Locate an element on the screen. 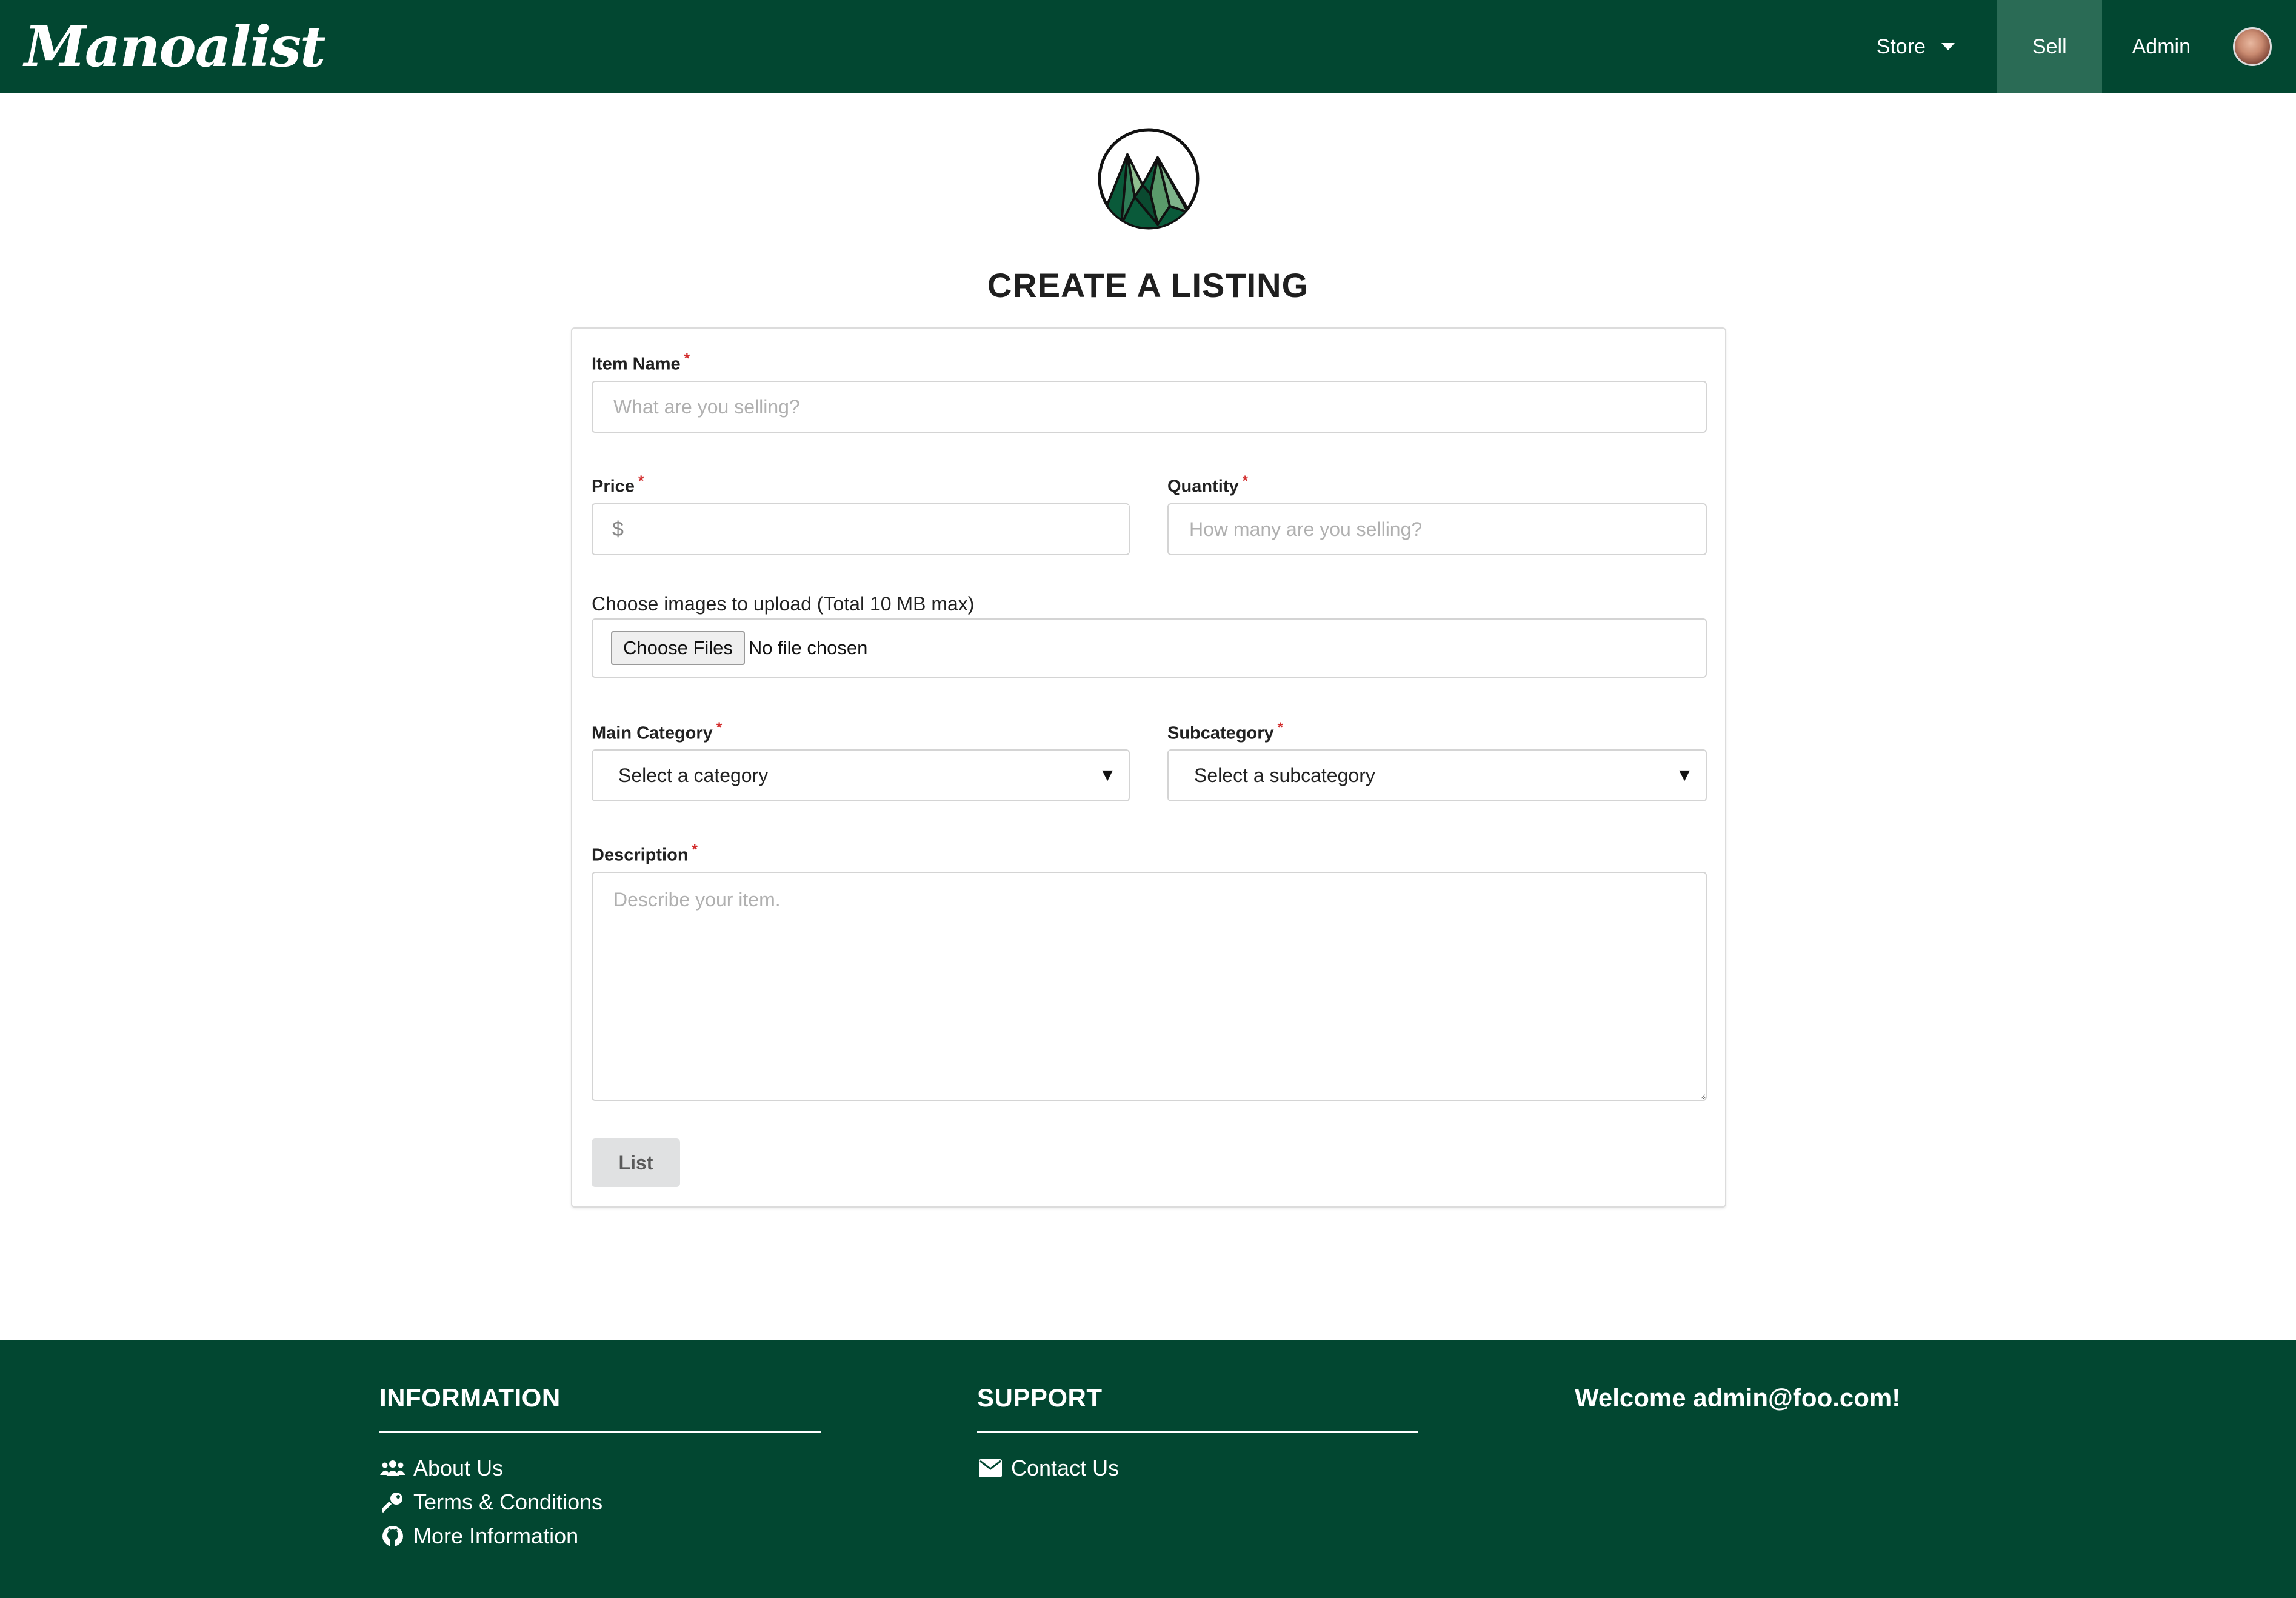 Image resolution: width=2296 pixels, height=1598 pixels. price-label: Price * is located at coordinates (618, 485).